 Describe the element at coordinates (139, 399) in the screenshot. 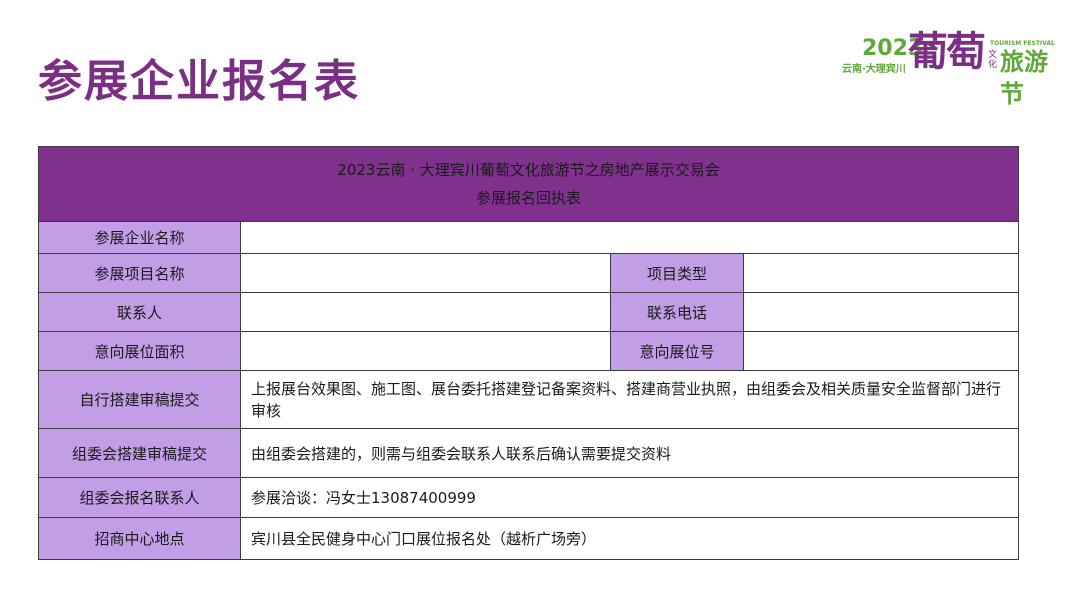

I see `label-self-build: 自行搭建审稿提交` at that location.